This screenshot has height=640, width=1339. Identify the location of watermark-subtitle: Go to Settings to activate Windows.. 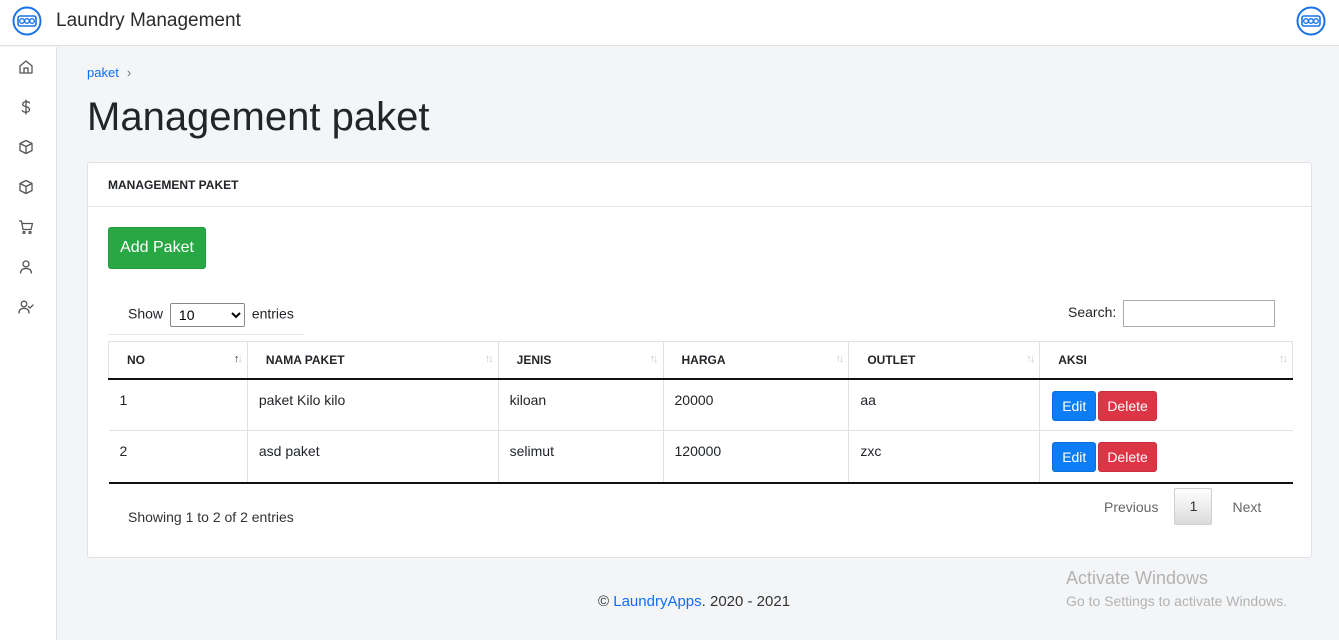
(1176, 601).